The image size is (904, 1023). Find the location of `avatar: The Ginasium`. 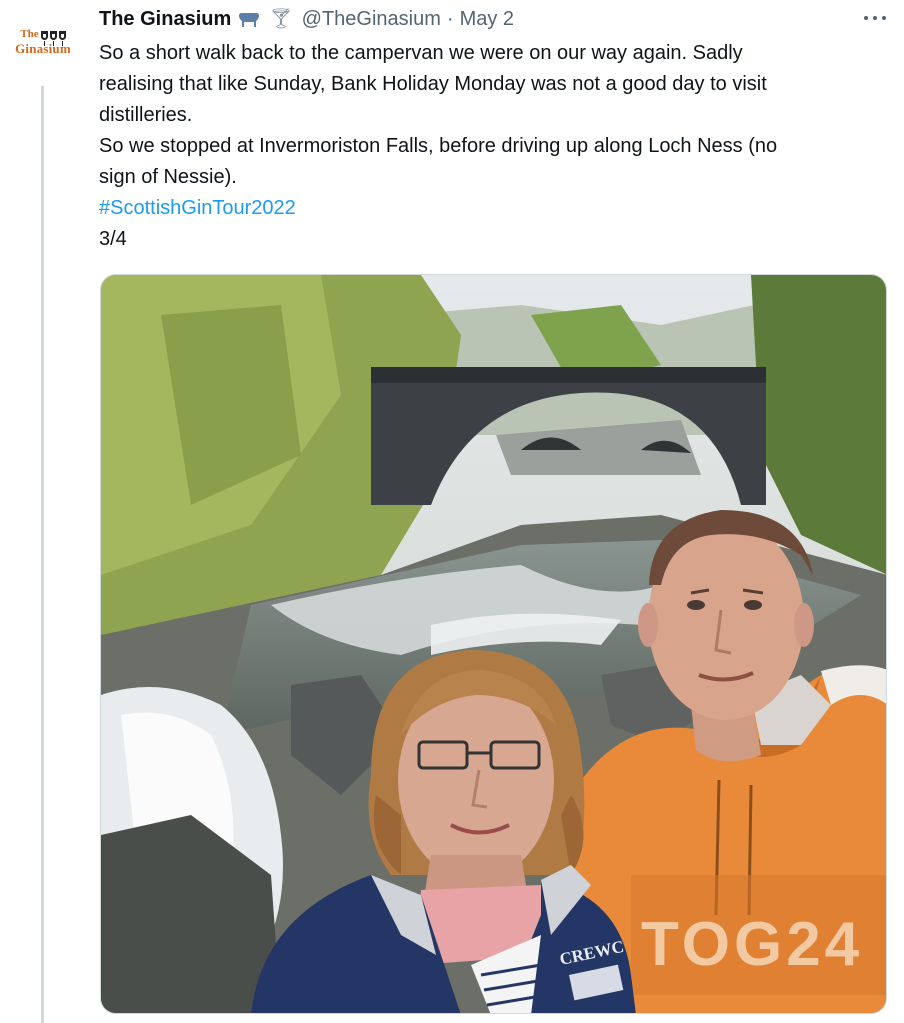

avatar: The Ginasium is located at coordinates (43, 42).